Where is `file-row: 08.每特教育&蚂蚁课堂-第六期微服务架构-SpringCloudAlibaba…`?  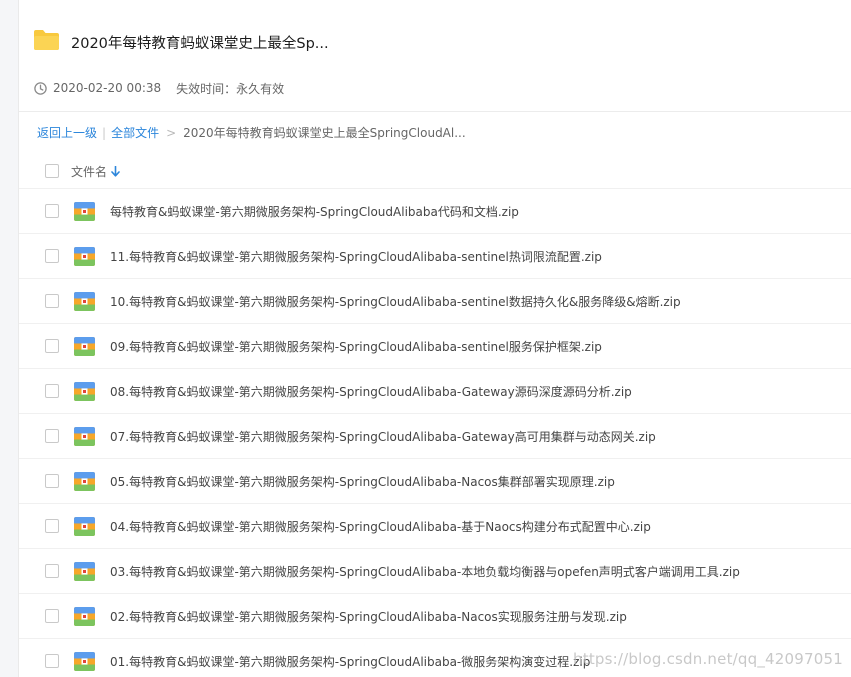
file-row: 08.每特教育&蚂蚁课堂-第六期微服务架构-SpringCloudAlibaba… is located at coordinates (435, 390).